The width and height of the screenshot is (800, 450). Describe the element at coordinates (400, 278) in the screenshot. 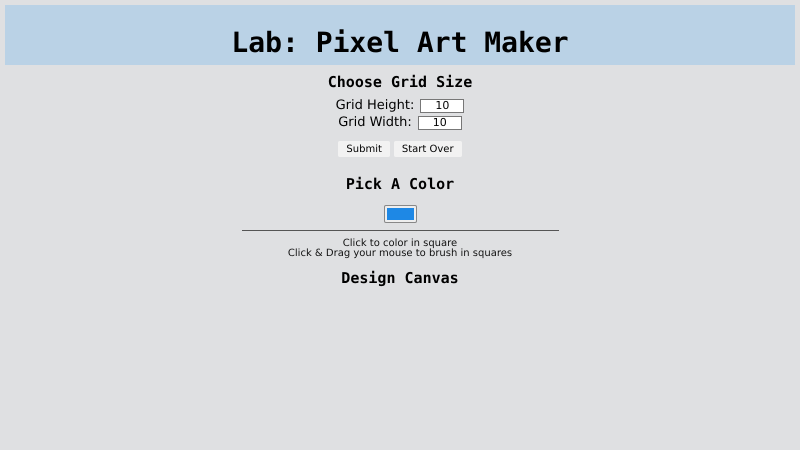

I see `section-heading: Design Canvas` at that location.